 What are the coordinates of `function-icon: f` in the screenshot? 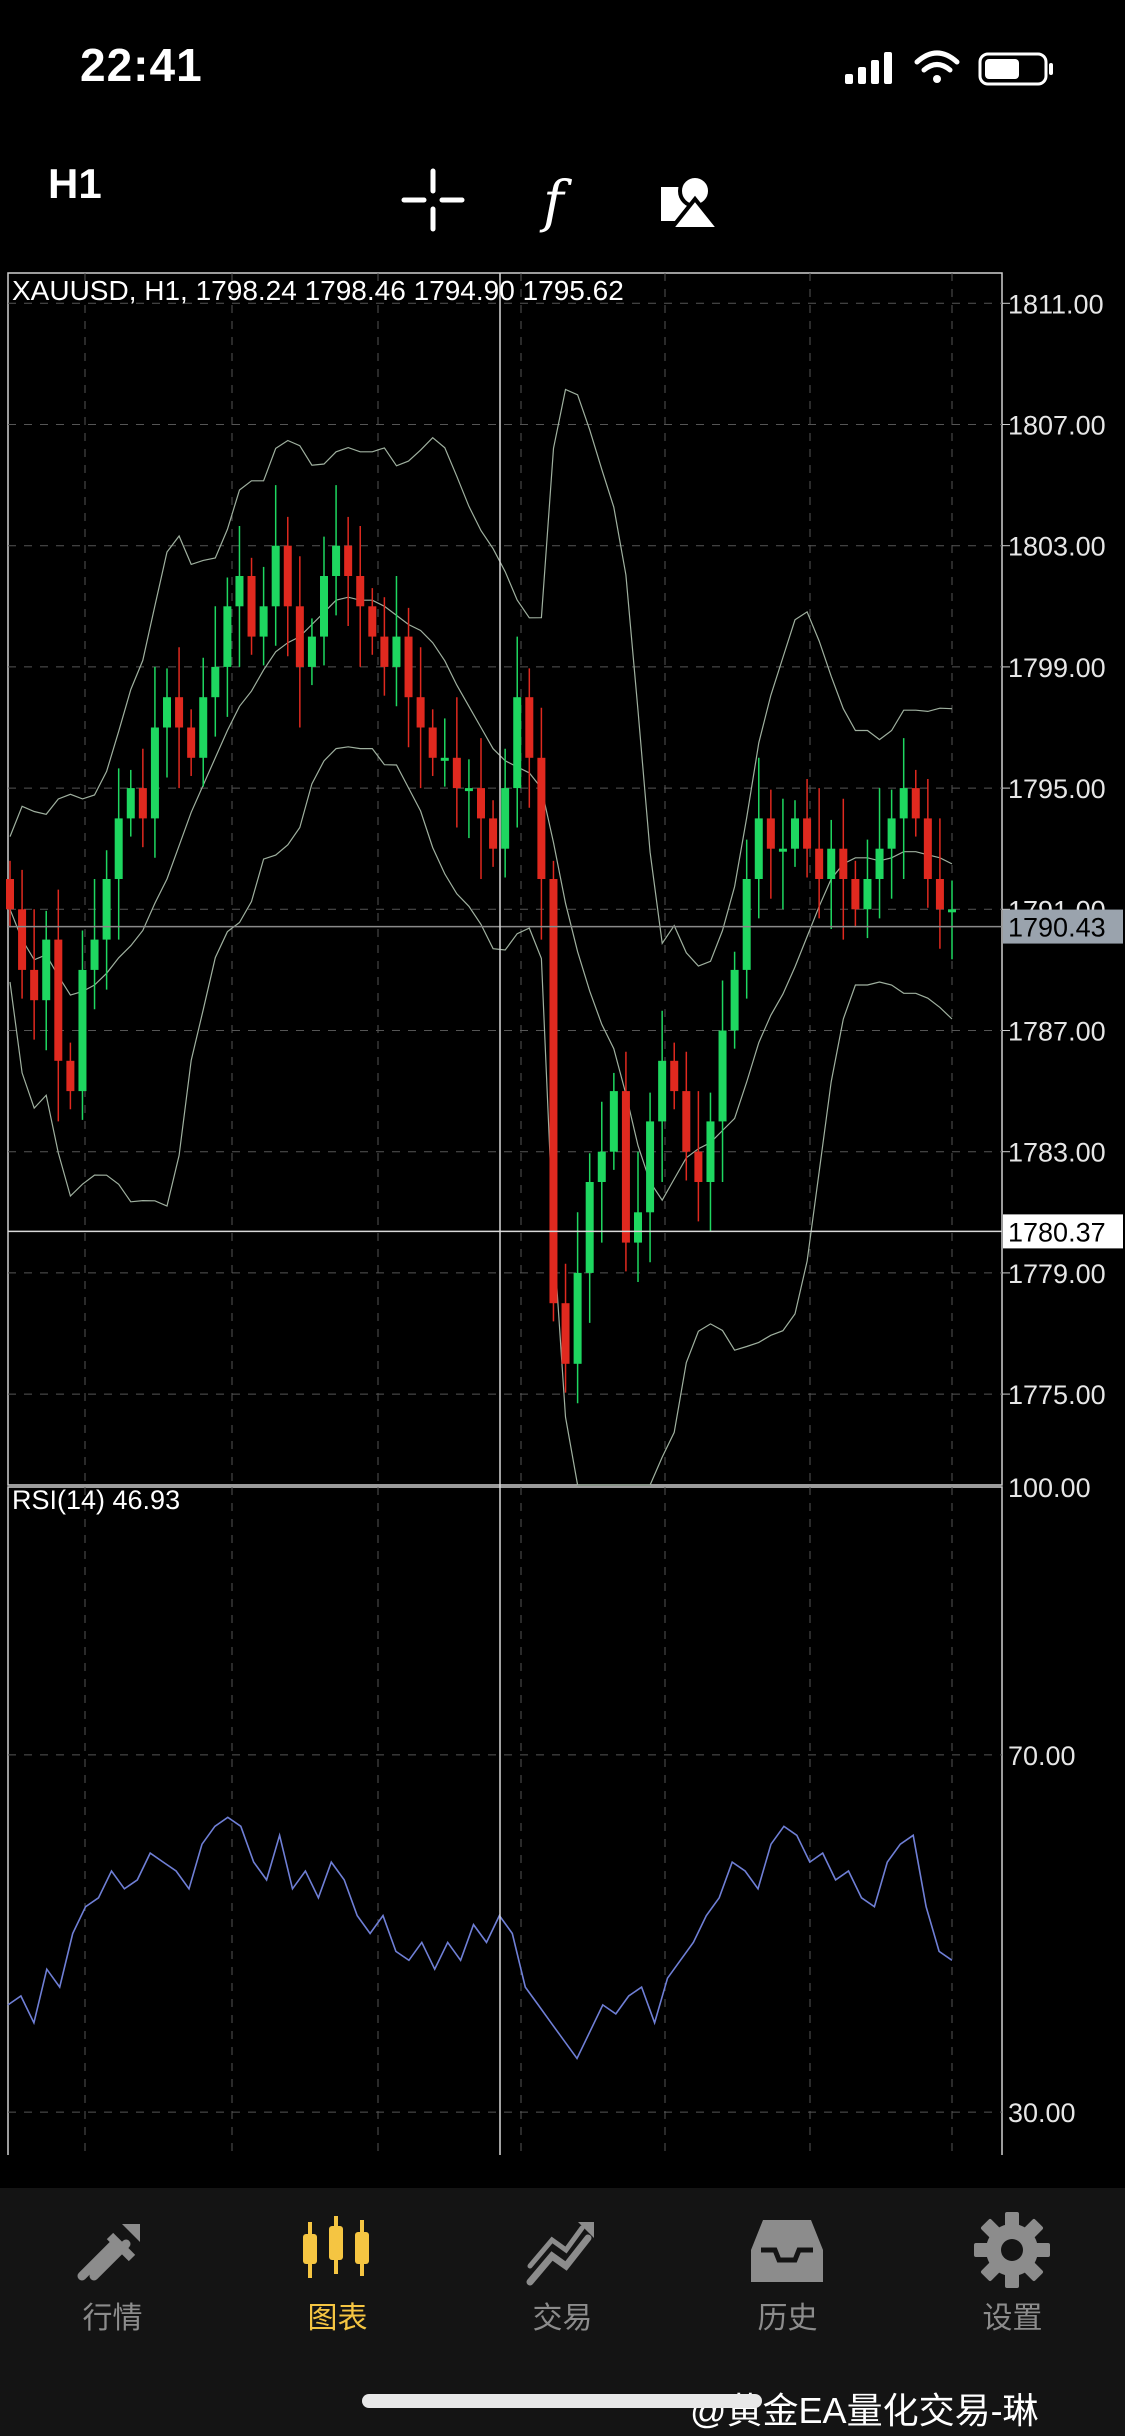 It's located at (560, 200).